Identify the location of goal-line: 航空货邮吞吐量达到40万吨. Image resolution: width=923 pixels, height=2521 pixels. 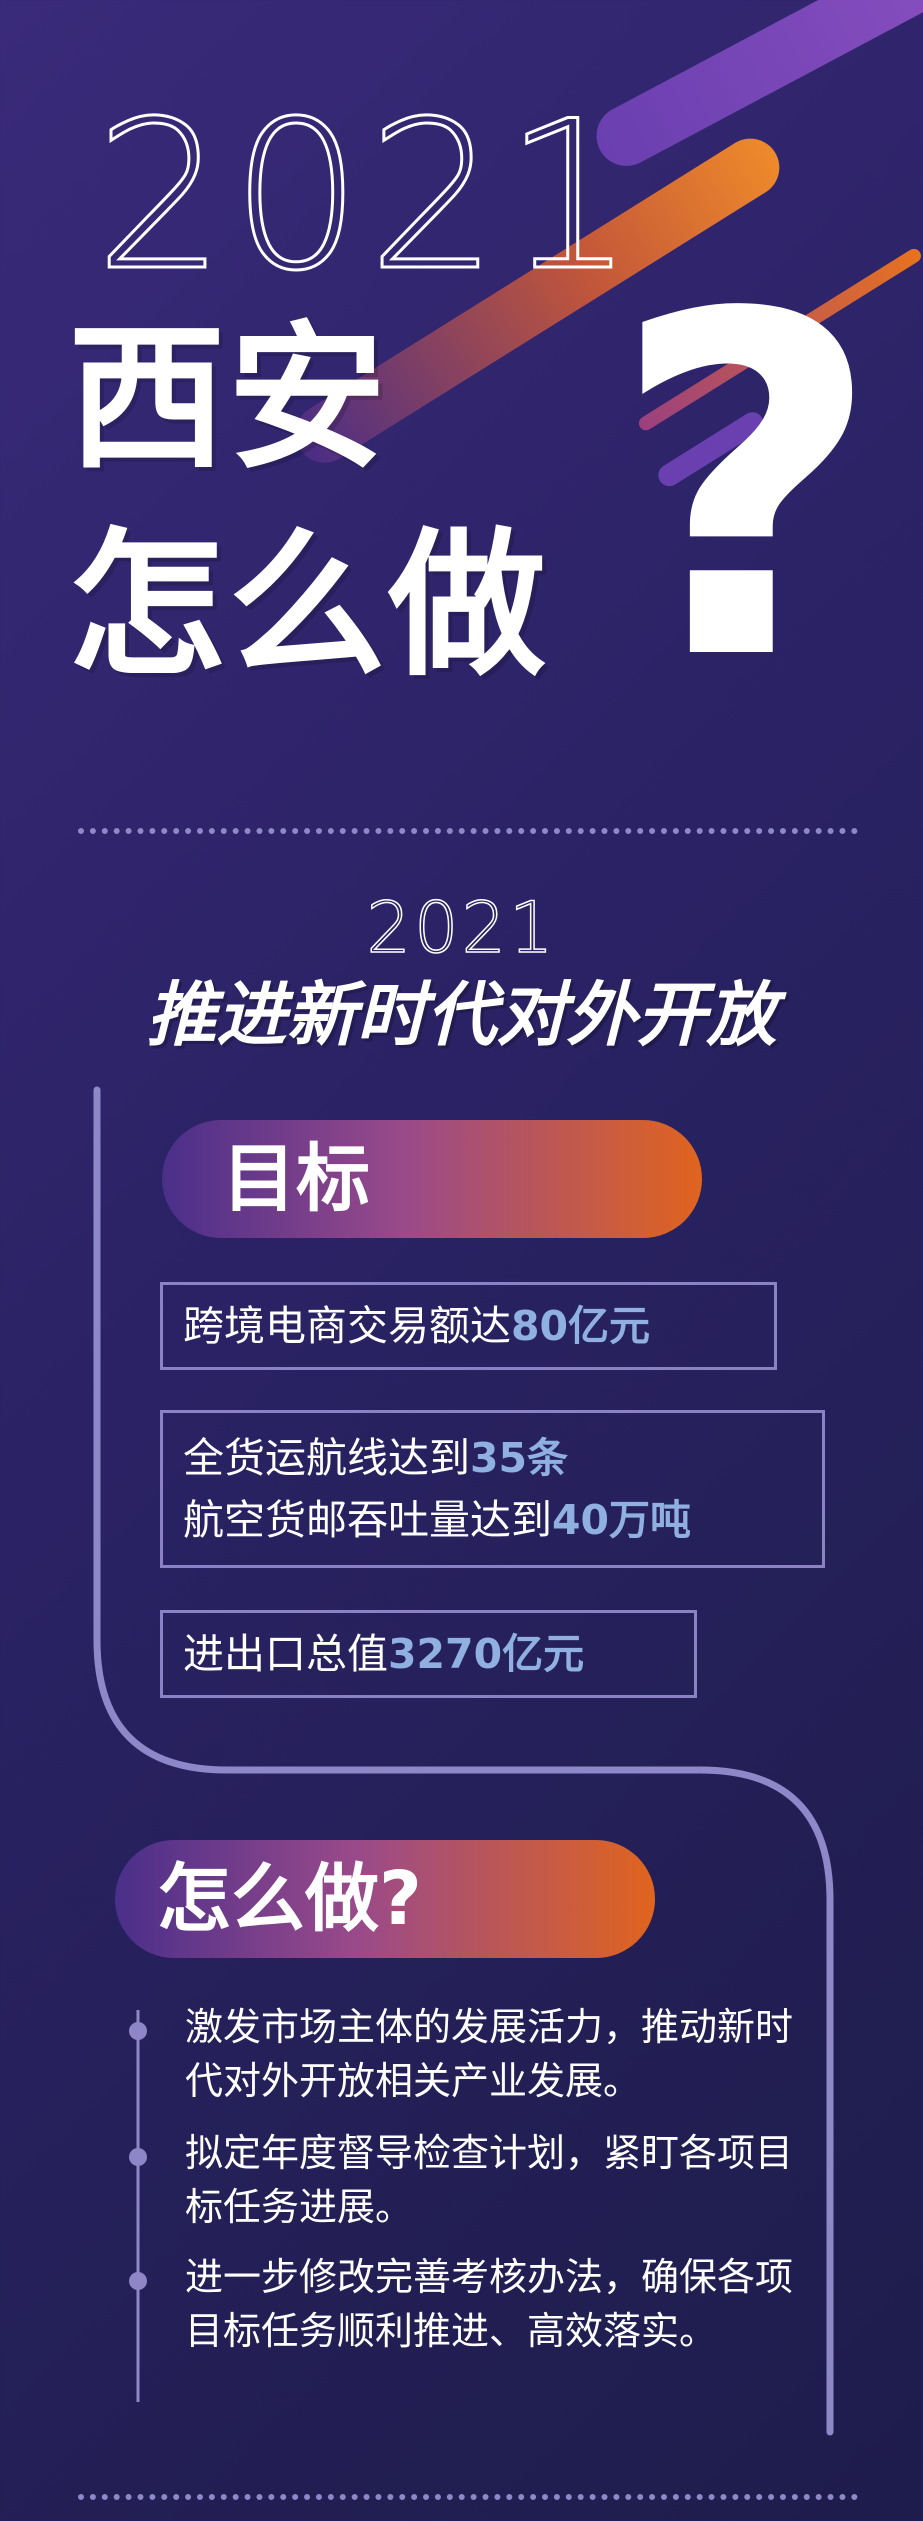
(492, 1520).